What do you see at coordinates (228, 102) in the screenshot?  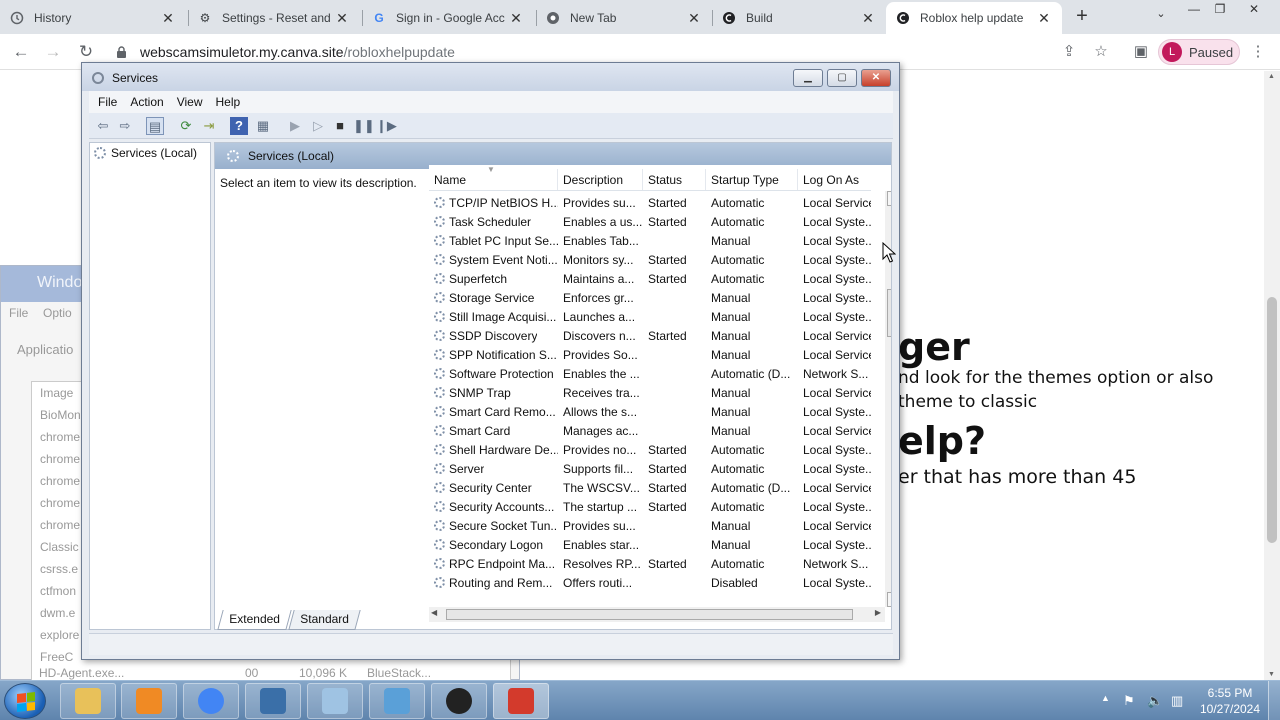 I see `menu-help: Help` at bounding box center [228, 102].